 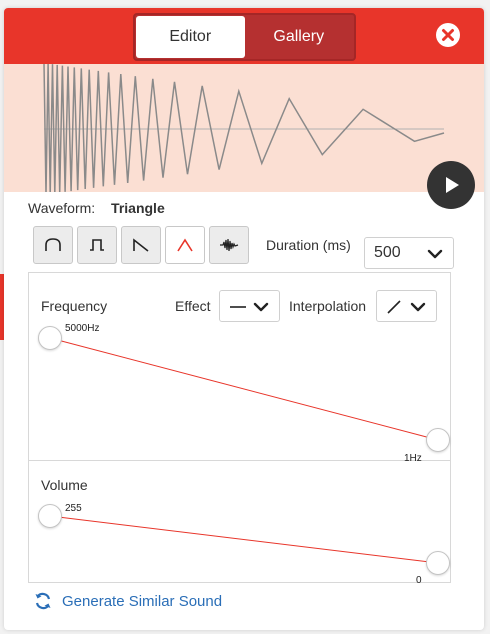 What do you see at coordinates (43, 601) in the screenshot?
I see `refresh-icon` at bounding box center [43, 601].